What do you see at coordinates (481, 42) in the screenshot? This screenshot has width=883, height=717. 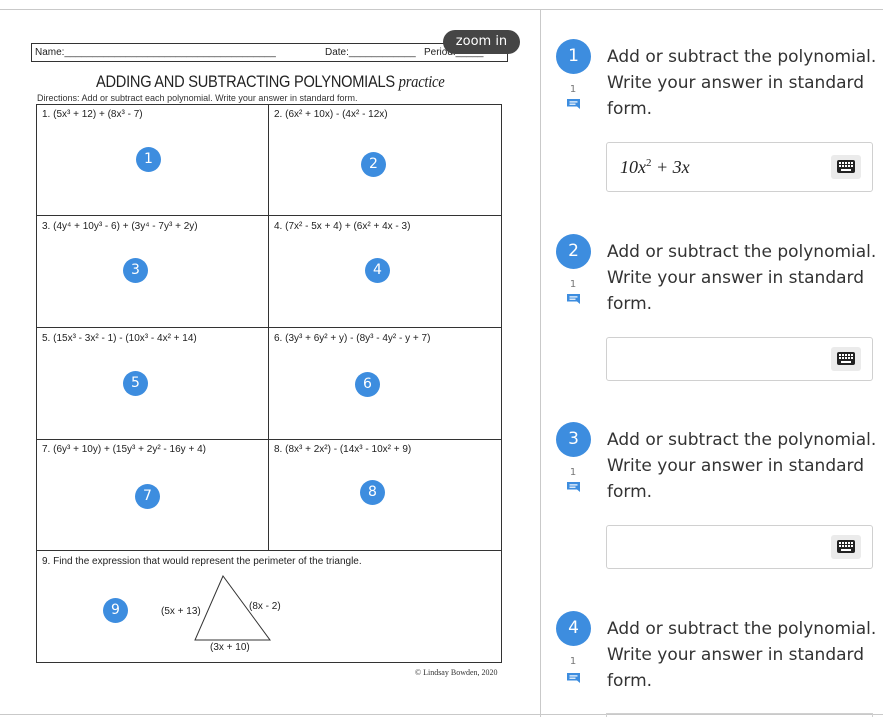 I see `zoom-in-button: zoom in` at bounding box center [481, 42].